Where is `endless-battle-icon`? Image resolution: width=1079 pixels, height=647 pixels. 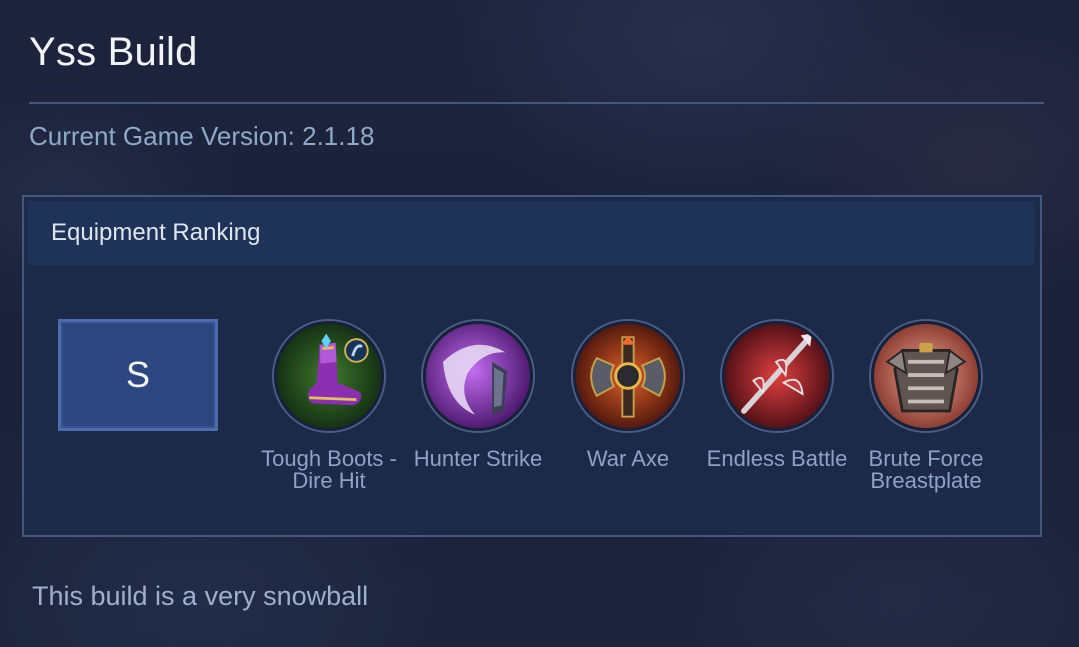 endless-battle-icon is located at coordinates (777, 376).